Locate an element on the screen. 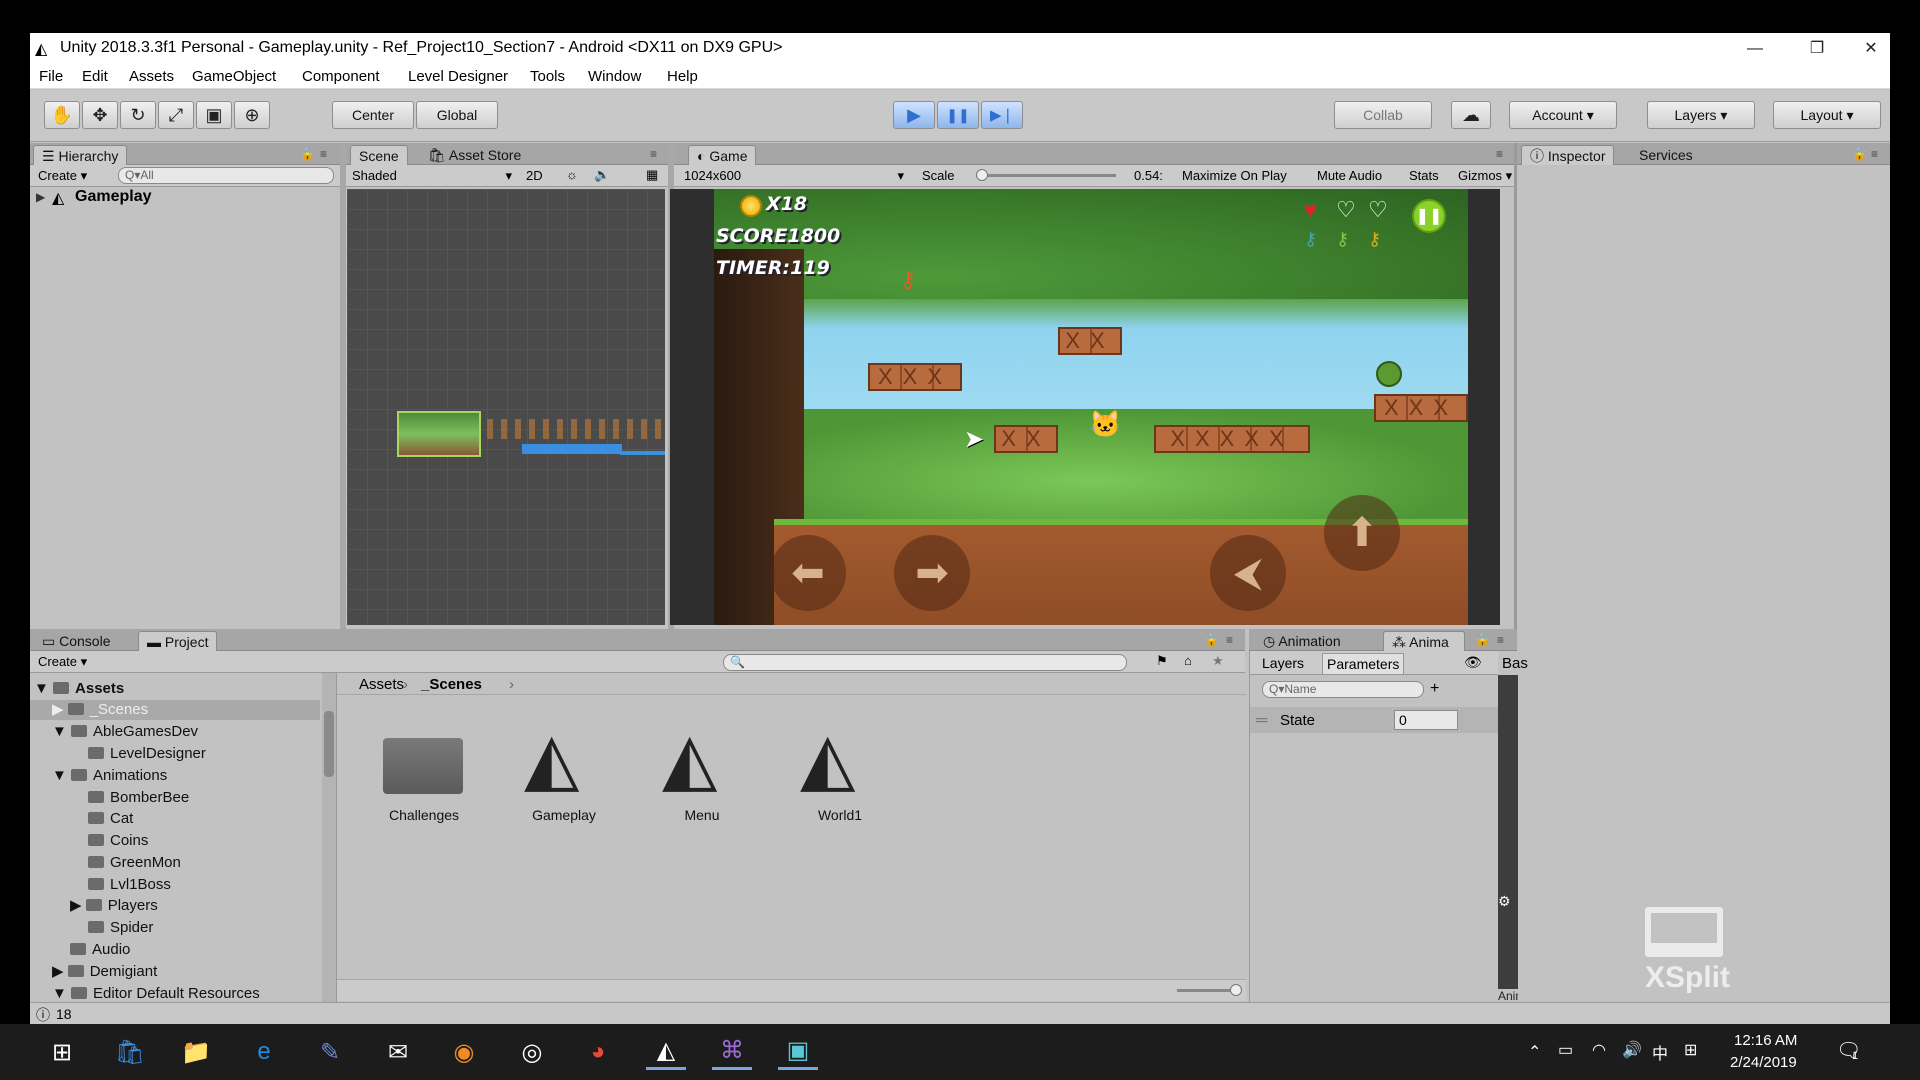 This screenshot has width=1920, height=1080. tab-project: ▬ Project is located at coordinates (178, 641).